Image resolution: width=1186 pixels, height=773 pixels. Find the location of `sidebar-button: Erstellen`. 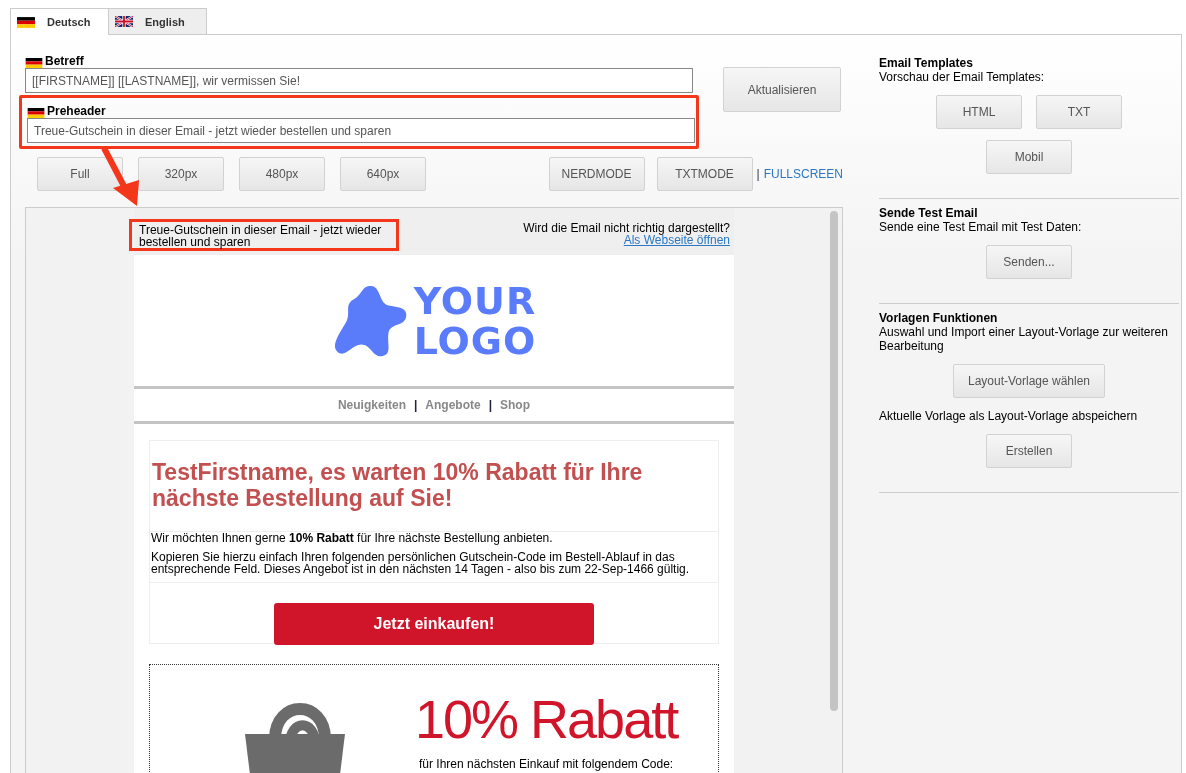

sidebar-button: Erstellen is located at coordinates (1029, 451).